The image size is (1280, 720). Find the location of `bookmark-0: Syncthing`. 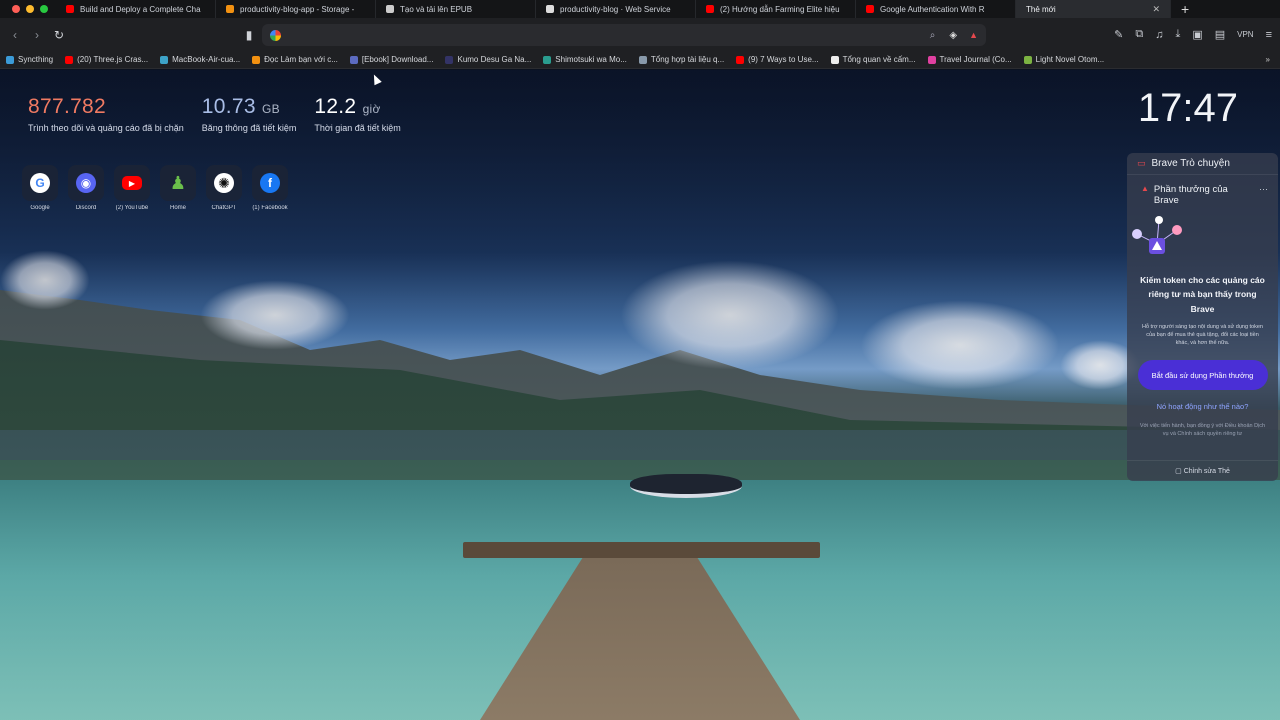

bookmark-0: Syncthing is located at coordinates (29, 59).